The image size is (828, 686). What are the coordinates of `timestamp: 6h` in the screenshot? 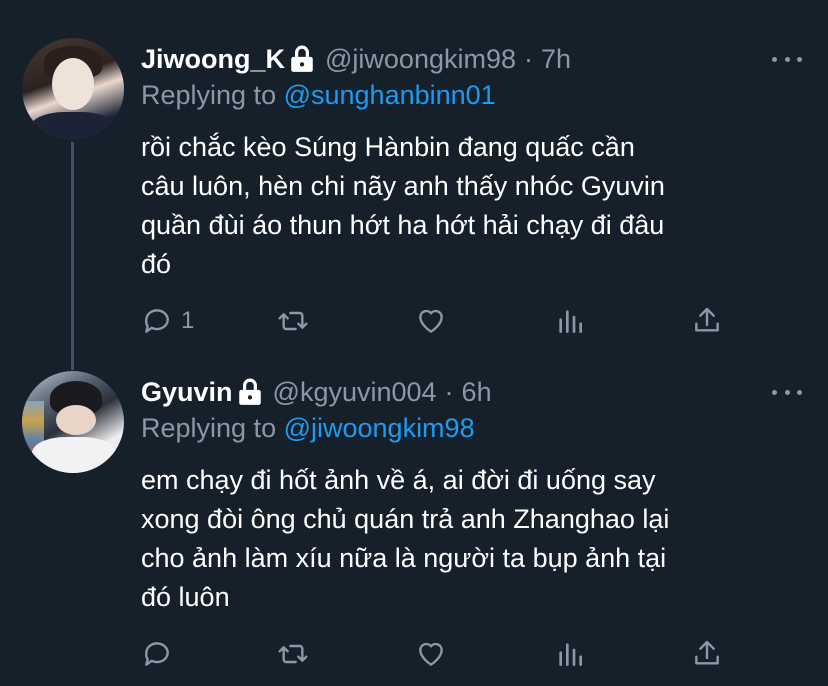 It's located at (477, 392).